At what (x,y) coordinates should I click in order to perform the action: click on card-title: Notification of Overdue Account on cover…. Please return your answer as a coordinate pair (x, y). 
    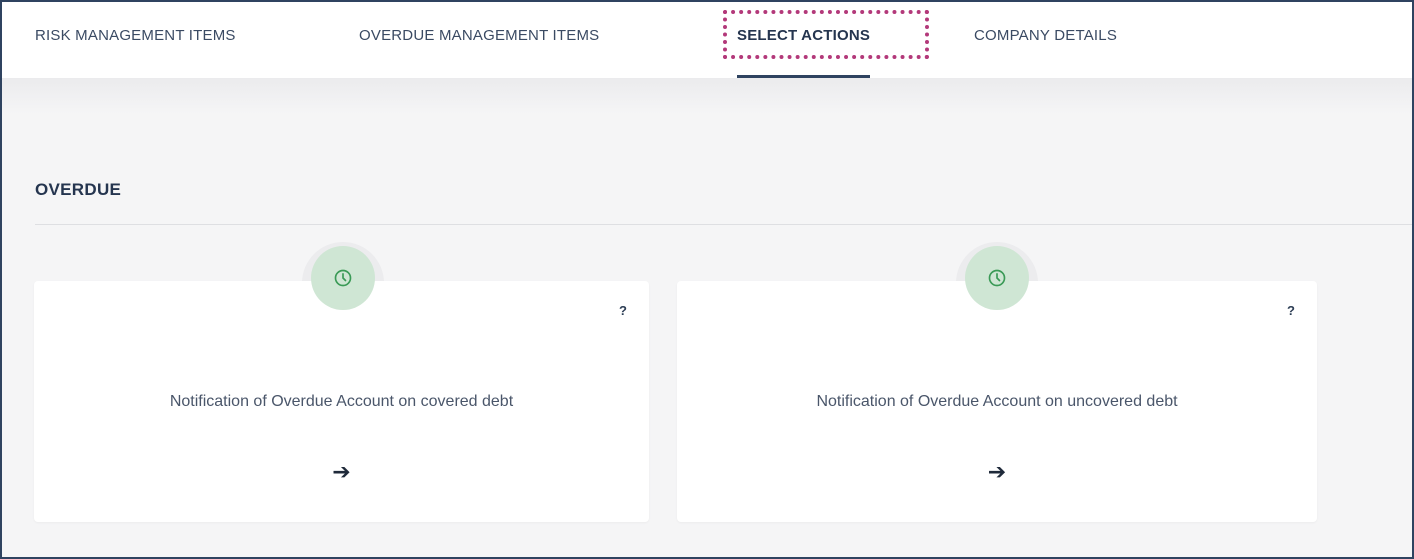
    Looking at the image, I should click on (341, 401).